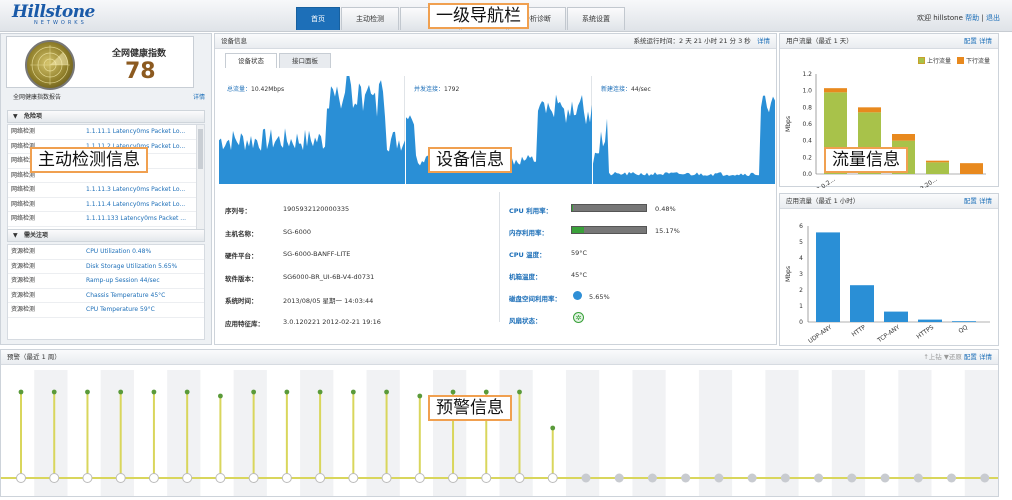  I want to click on y-tick-label: 0, so click(801, 322).